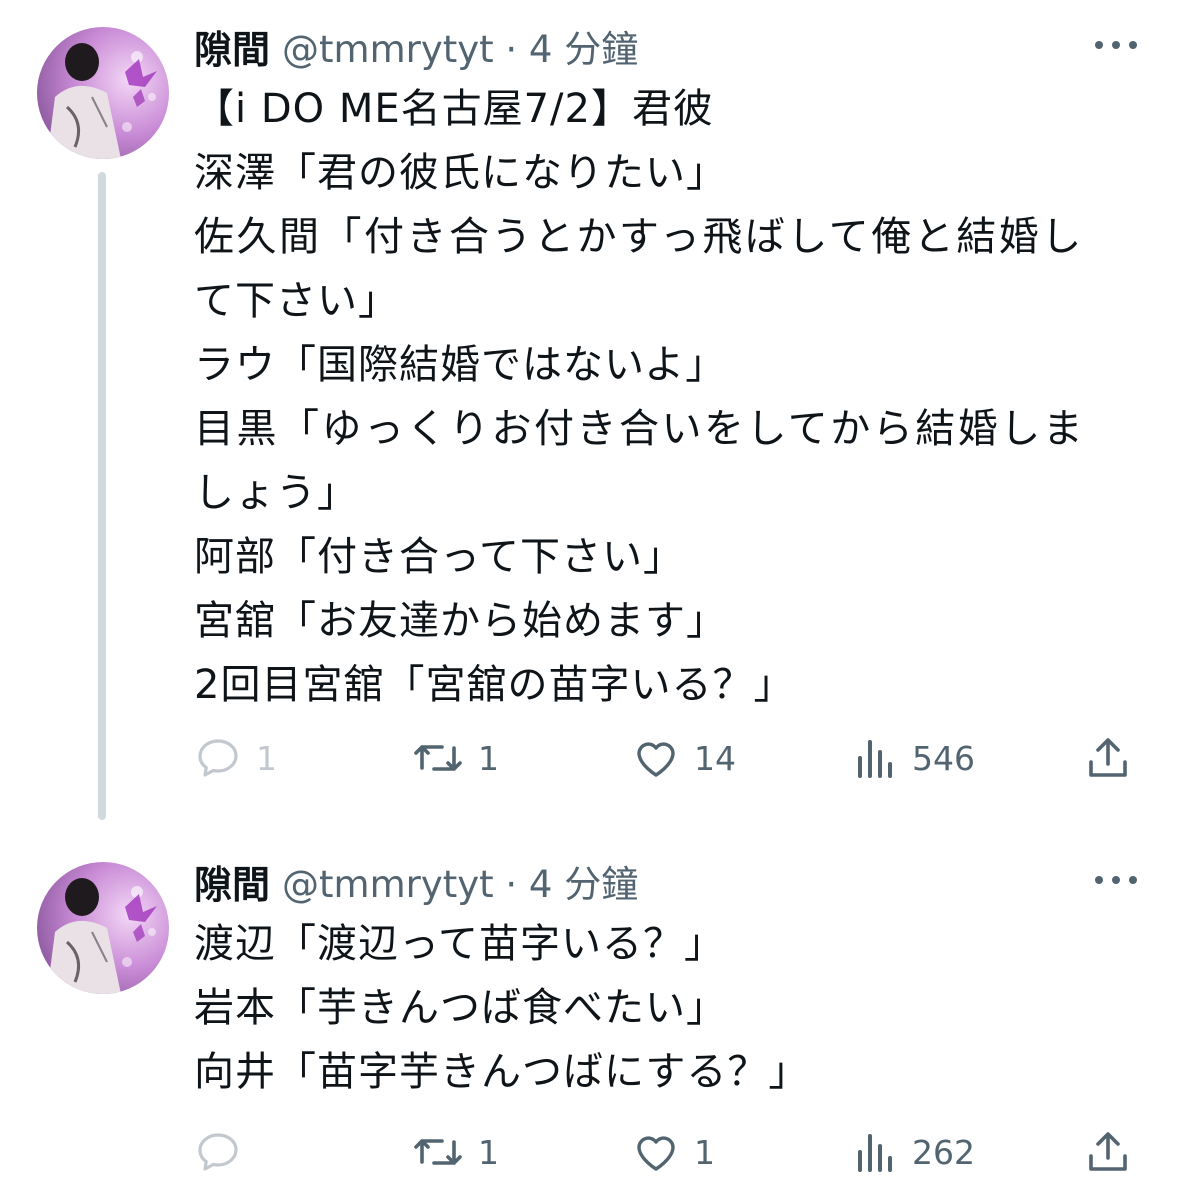 The width and height of the screenshot is (1179, 1199). I want to click on views-button: 546, so click(914, 758).